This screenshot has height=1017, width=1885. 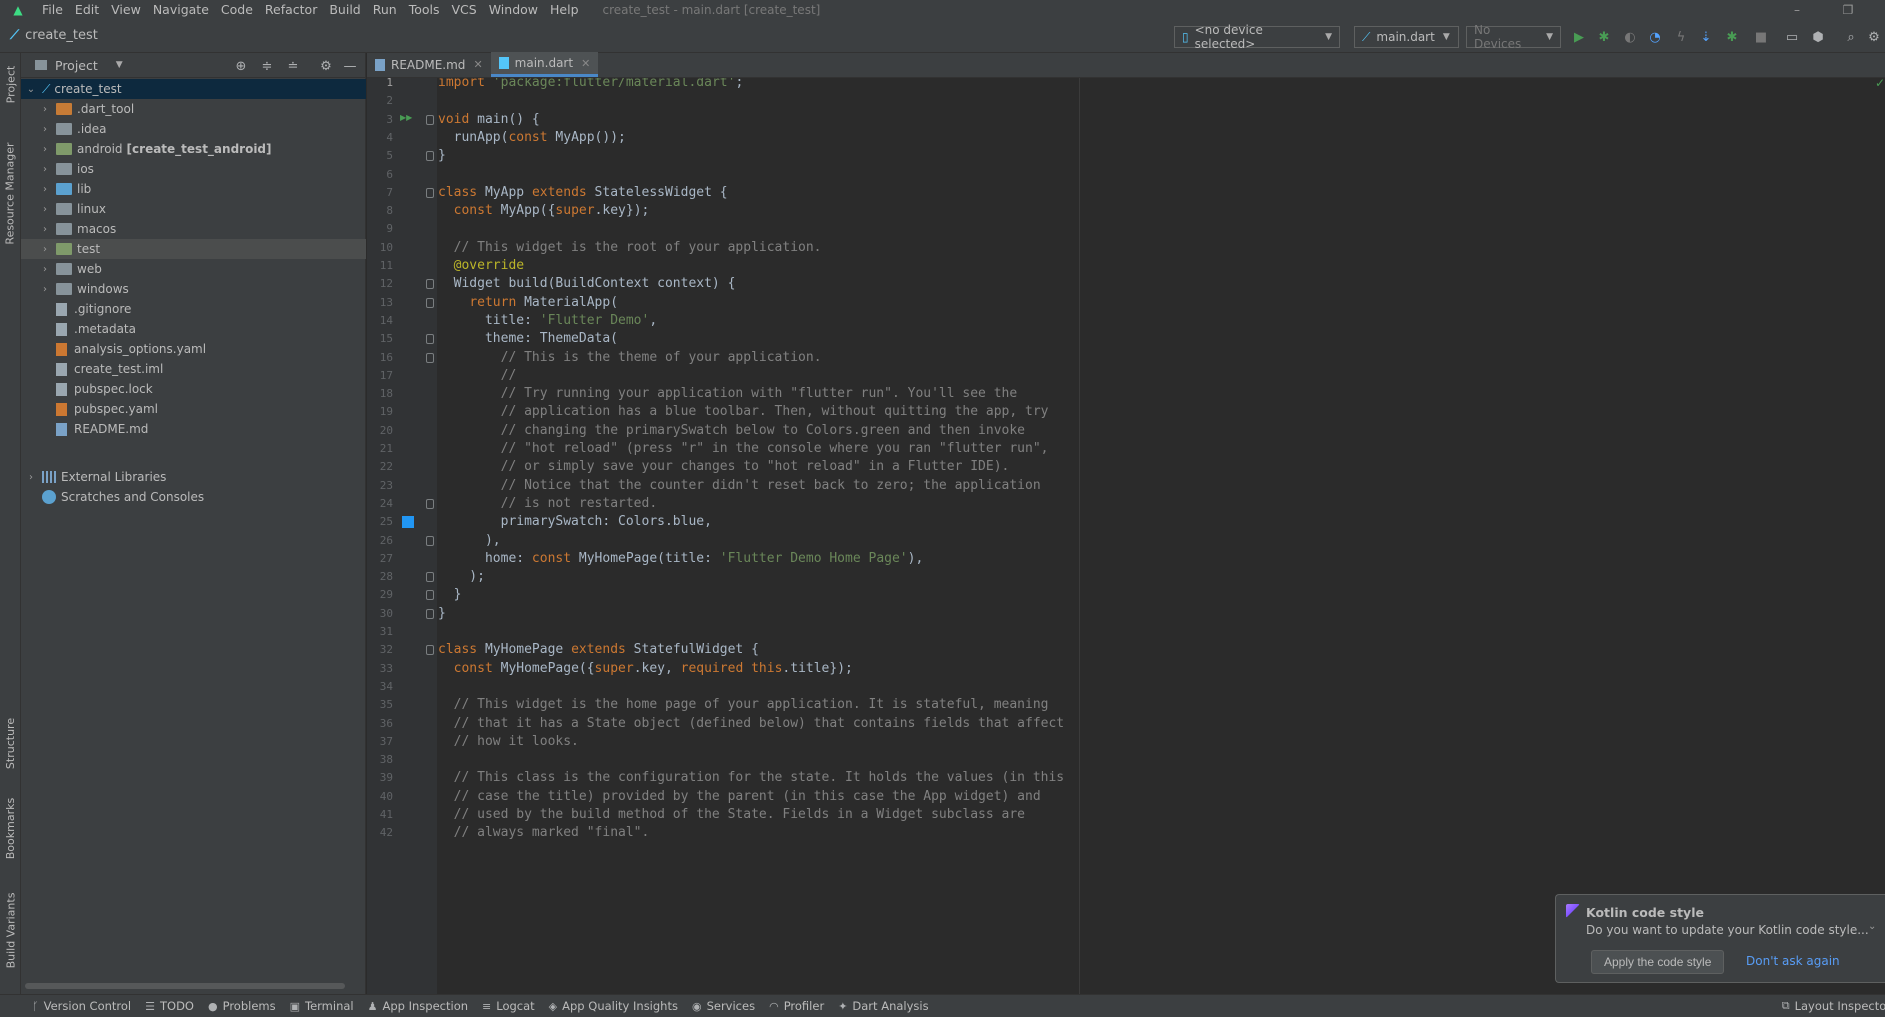 I want to click on run-config-selector: ⟋ main.dart ▼, so click(x=1406, y=37).